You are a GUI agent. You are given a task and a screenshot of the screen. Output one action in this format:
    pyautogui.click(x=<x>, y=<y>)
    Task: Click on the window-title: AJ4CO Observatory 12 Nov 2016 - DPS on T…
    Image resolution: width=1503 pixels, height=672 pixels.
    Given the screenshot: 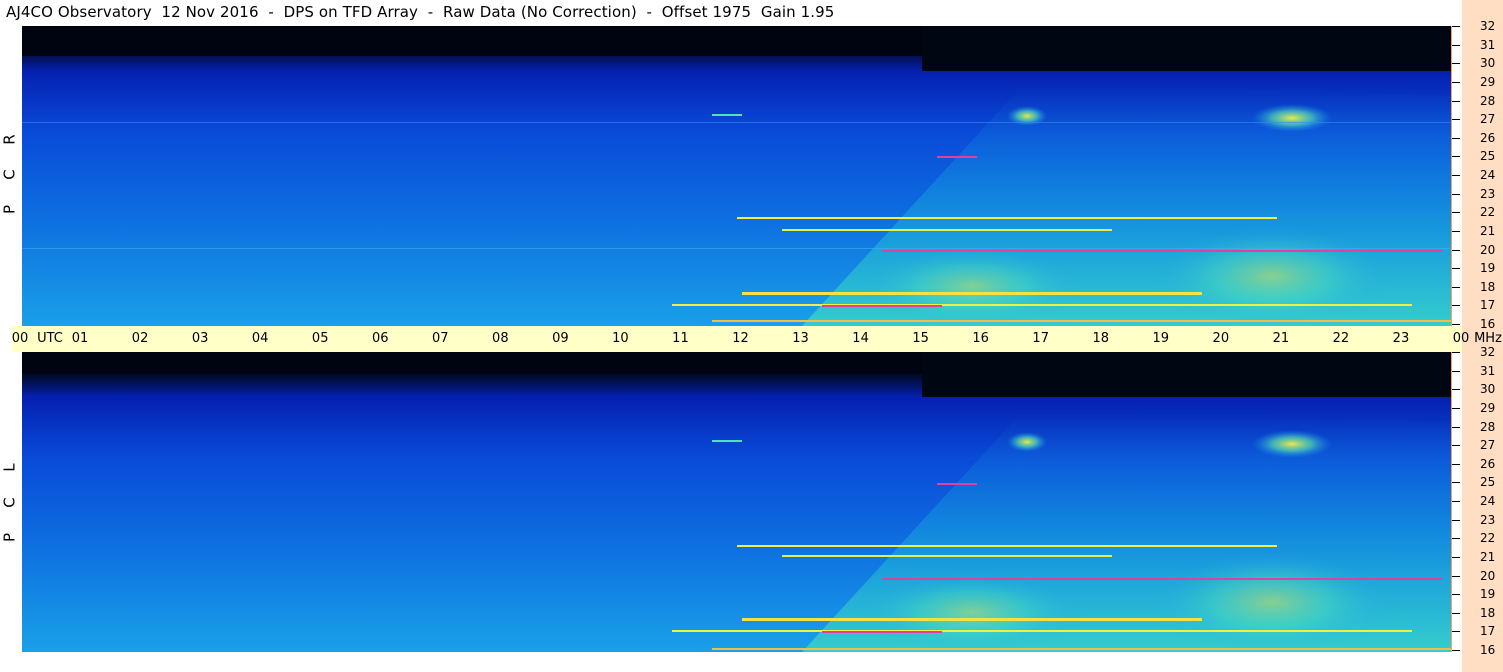 What is the action you would take?
    pyautogui.click(x=420, y=12)
    